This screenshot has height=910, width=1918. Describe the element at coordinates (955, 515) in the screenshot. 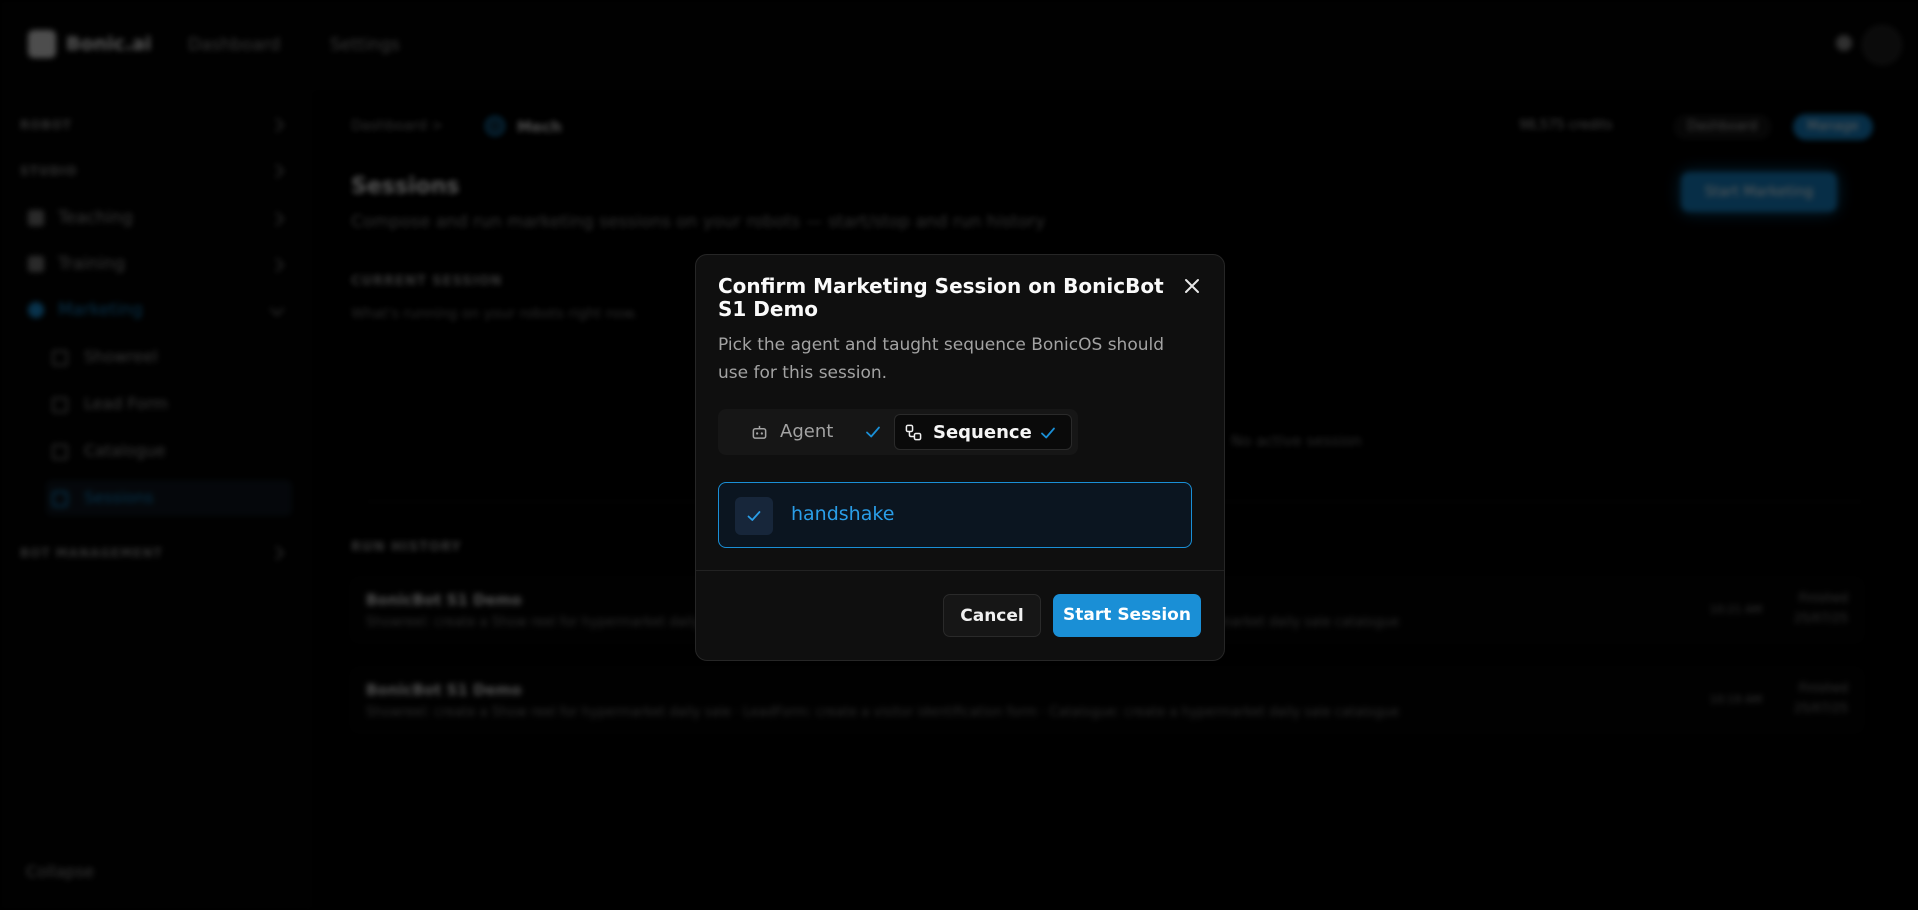

I see `sequence-option-handshake: handshake` at that location.